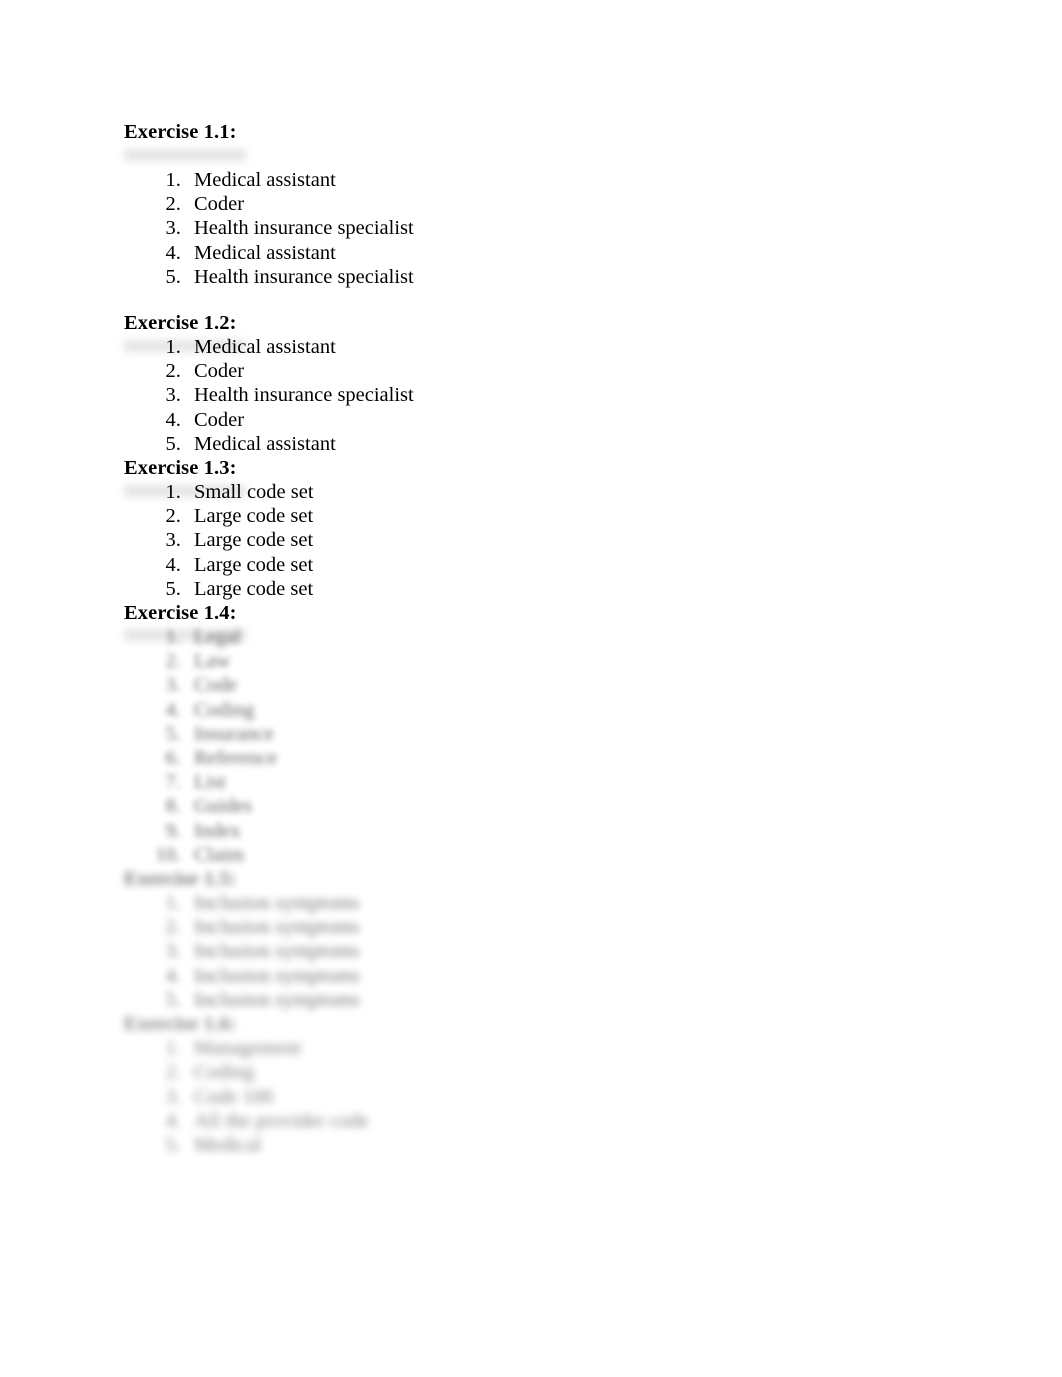  I want to click on list-item: Small code set, so click(565, 492).